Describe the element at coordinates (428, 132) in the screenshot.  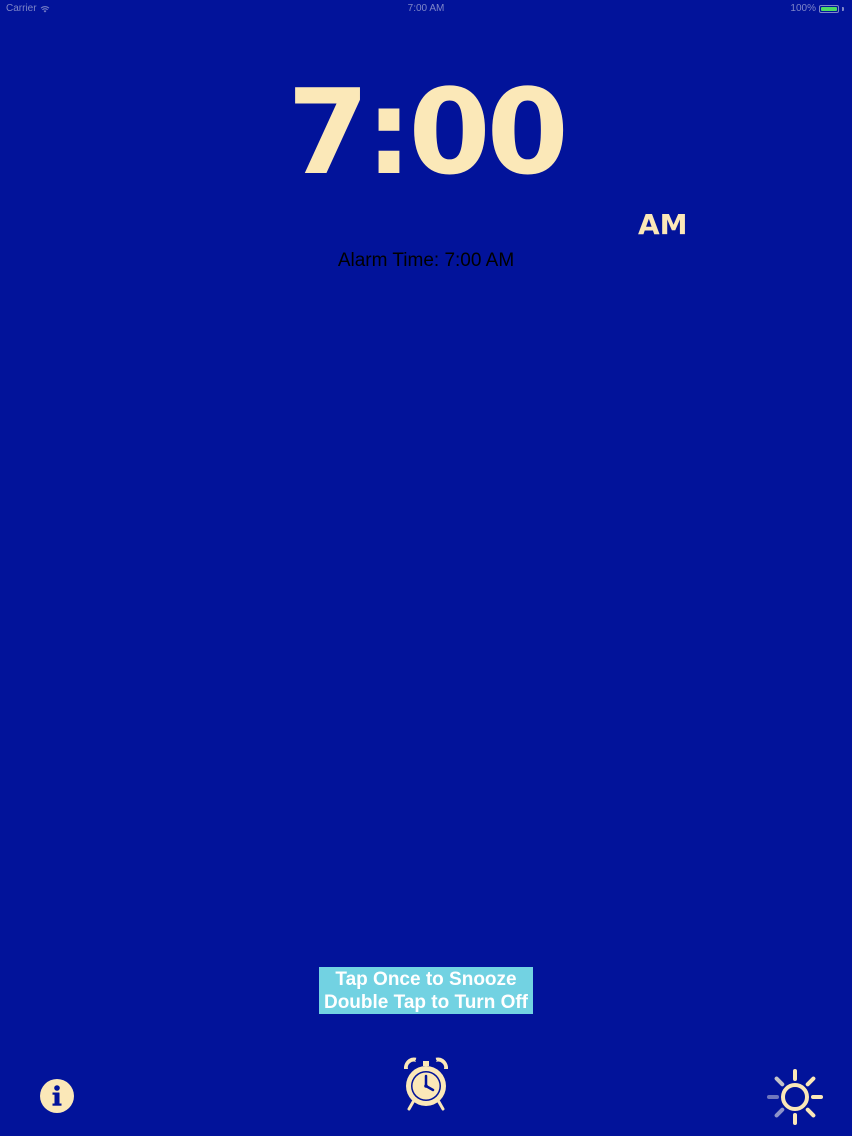
I see `clock-time: 7:00` at that location.